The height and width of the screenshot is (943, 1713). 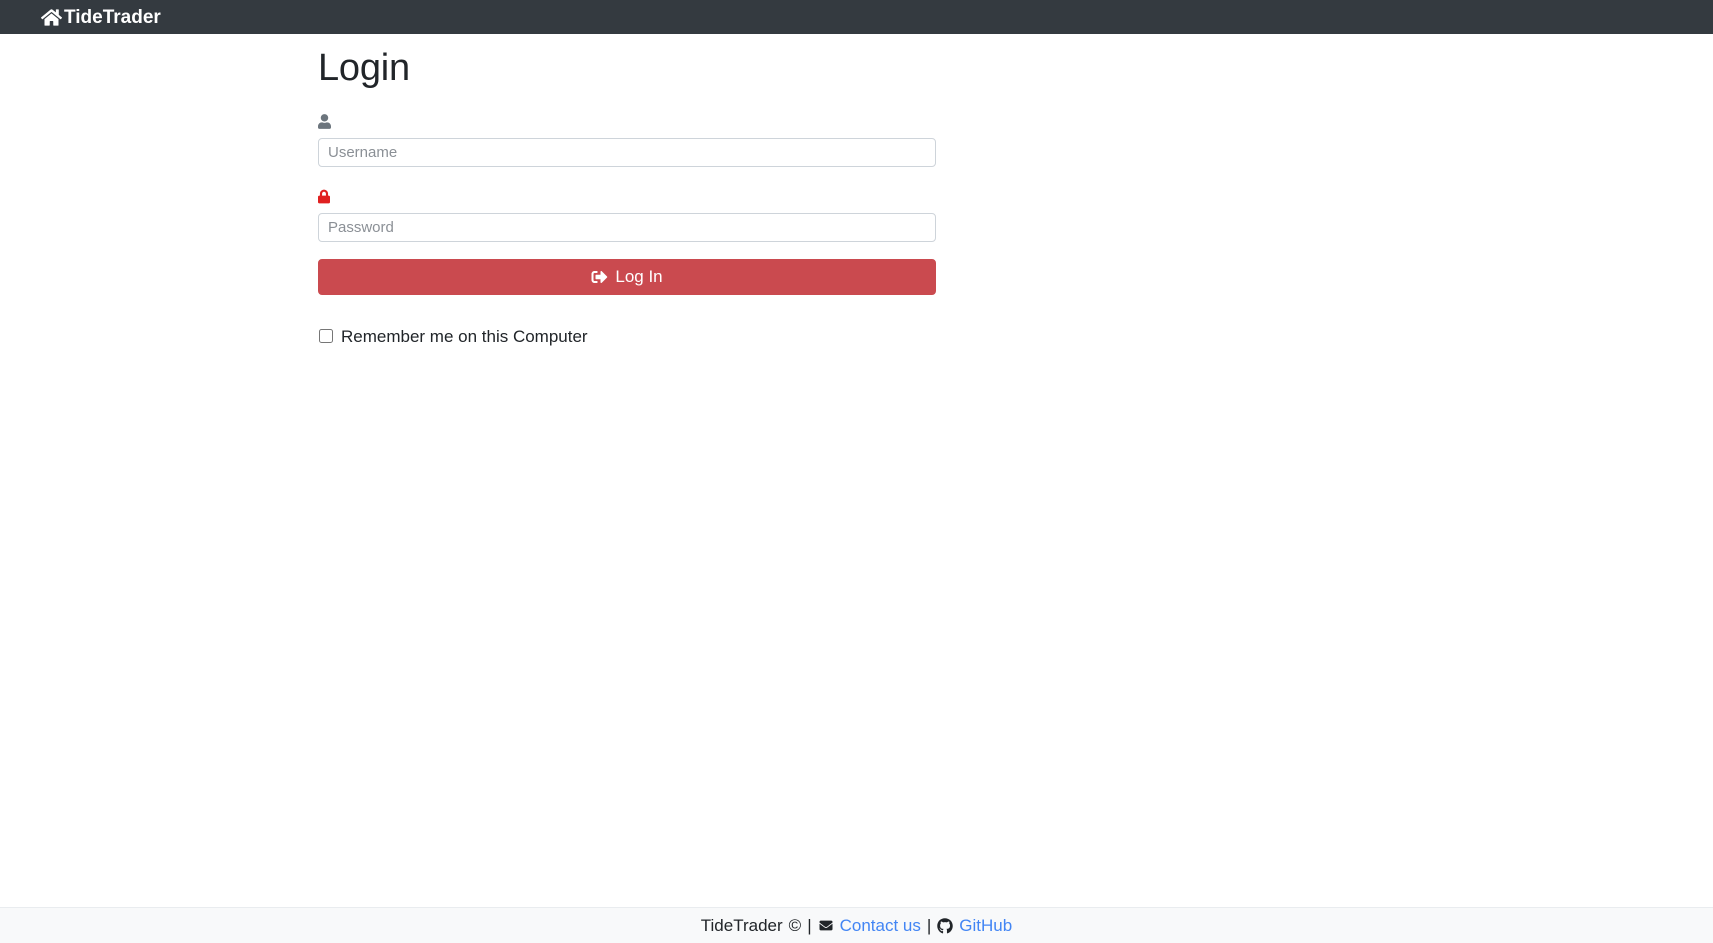 I want to click on footer-content: TideTrader © | Contact us | GitHub, so click(x=856, y=925).